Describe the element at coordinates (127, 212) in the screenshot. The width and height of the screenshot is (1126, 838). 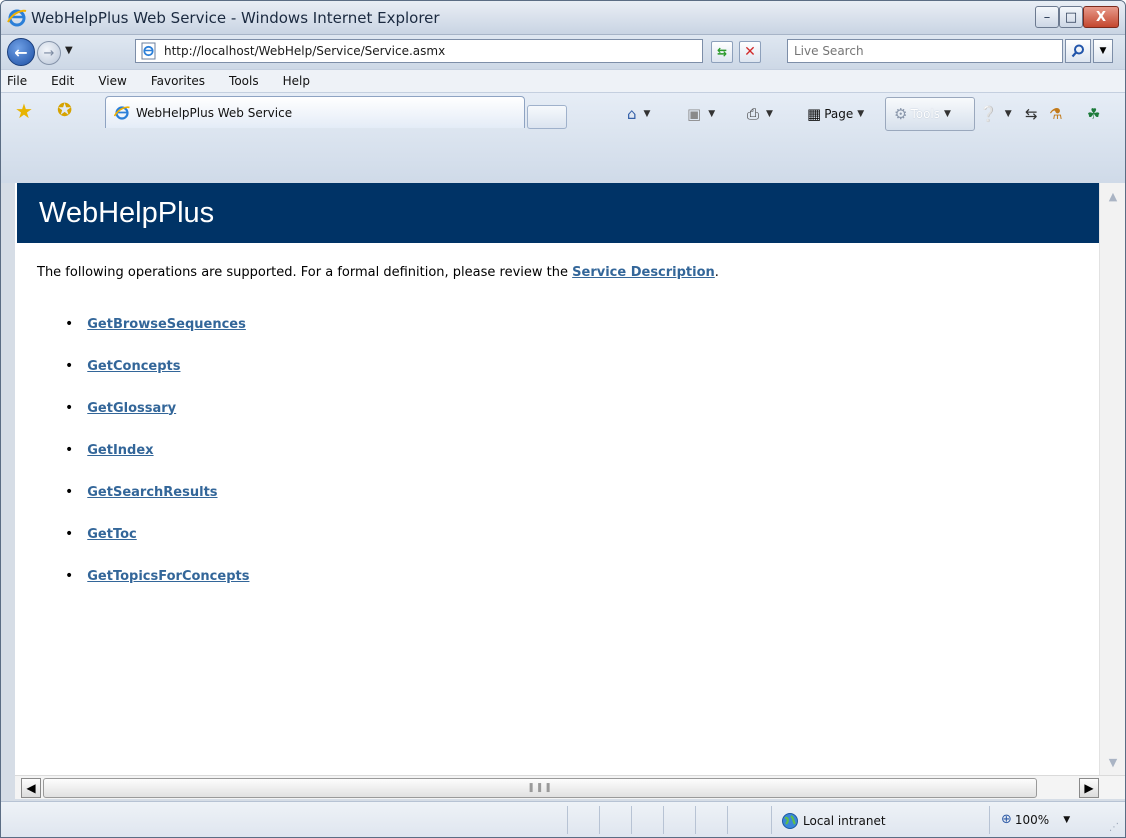
I see `page-title: WebHelpPlus` at that location.